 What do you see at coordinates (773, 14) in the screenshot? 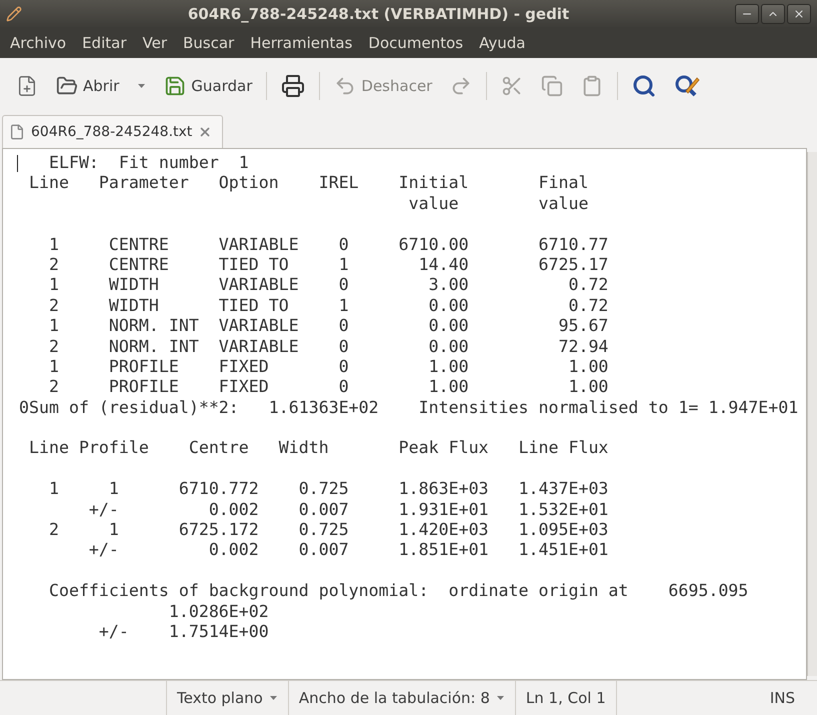
I see `maximize-button` at bounding box center [773, 14].